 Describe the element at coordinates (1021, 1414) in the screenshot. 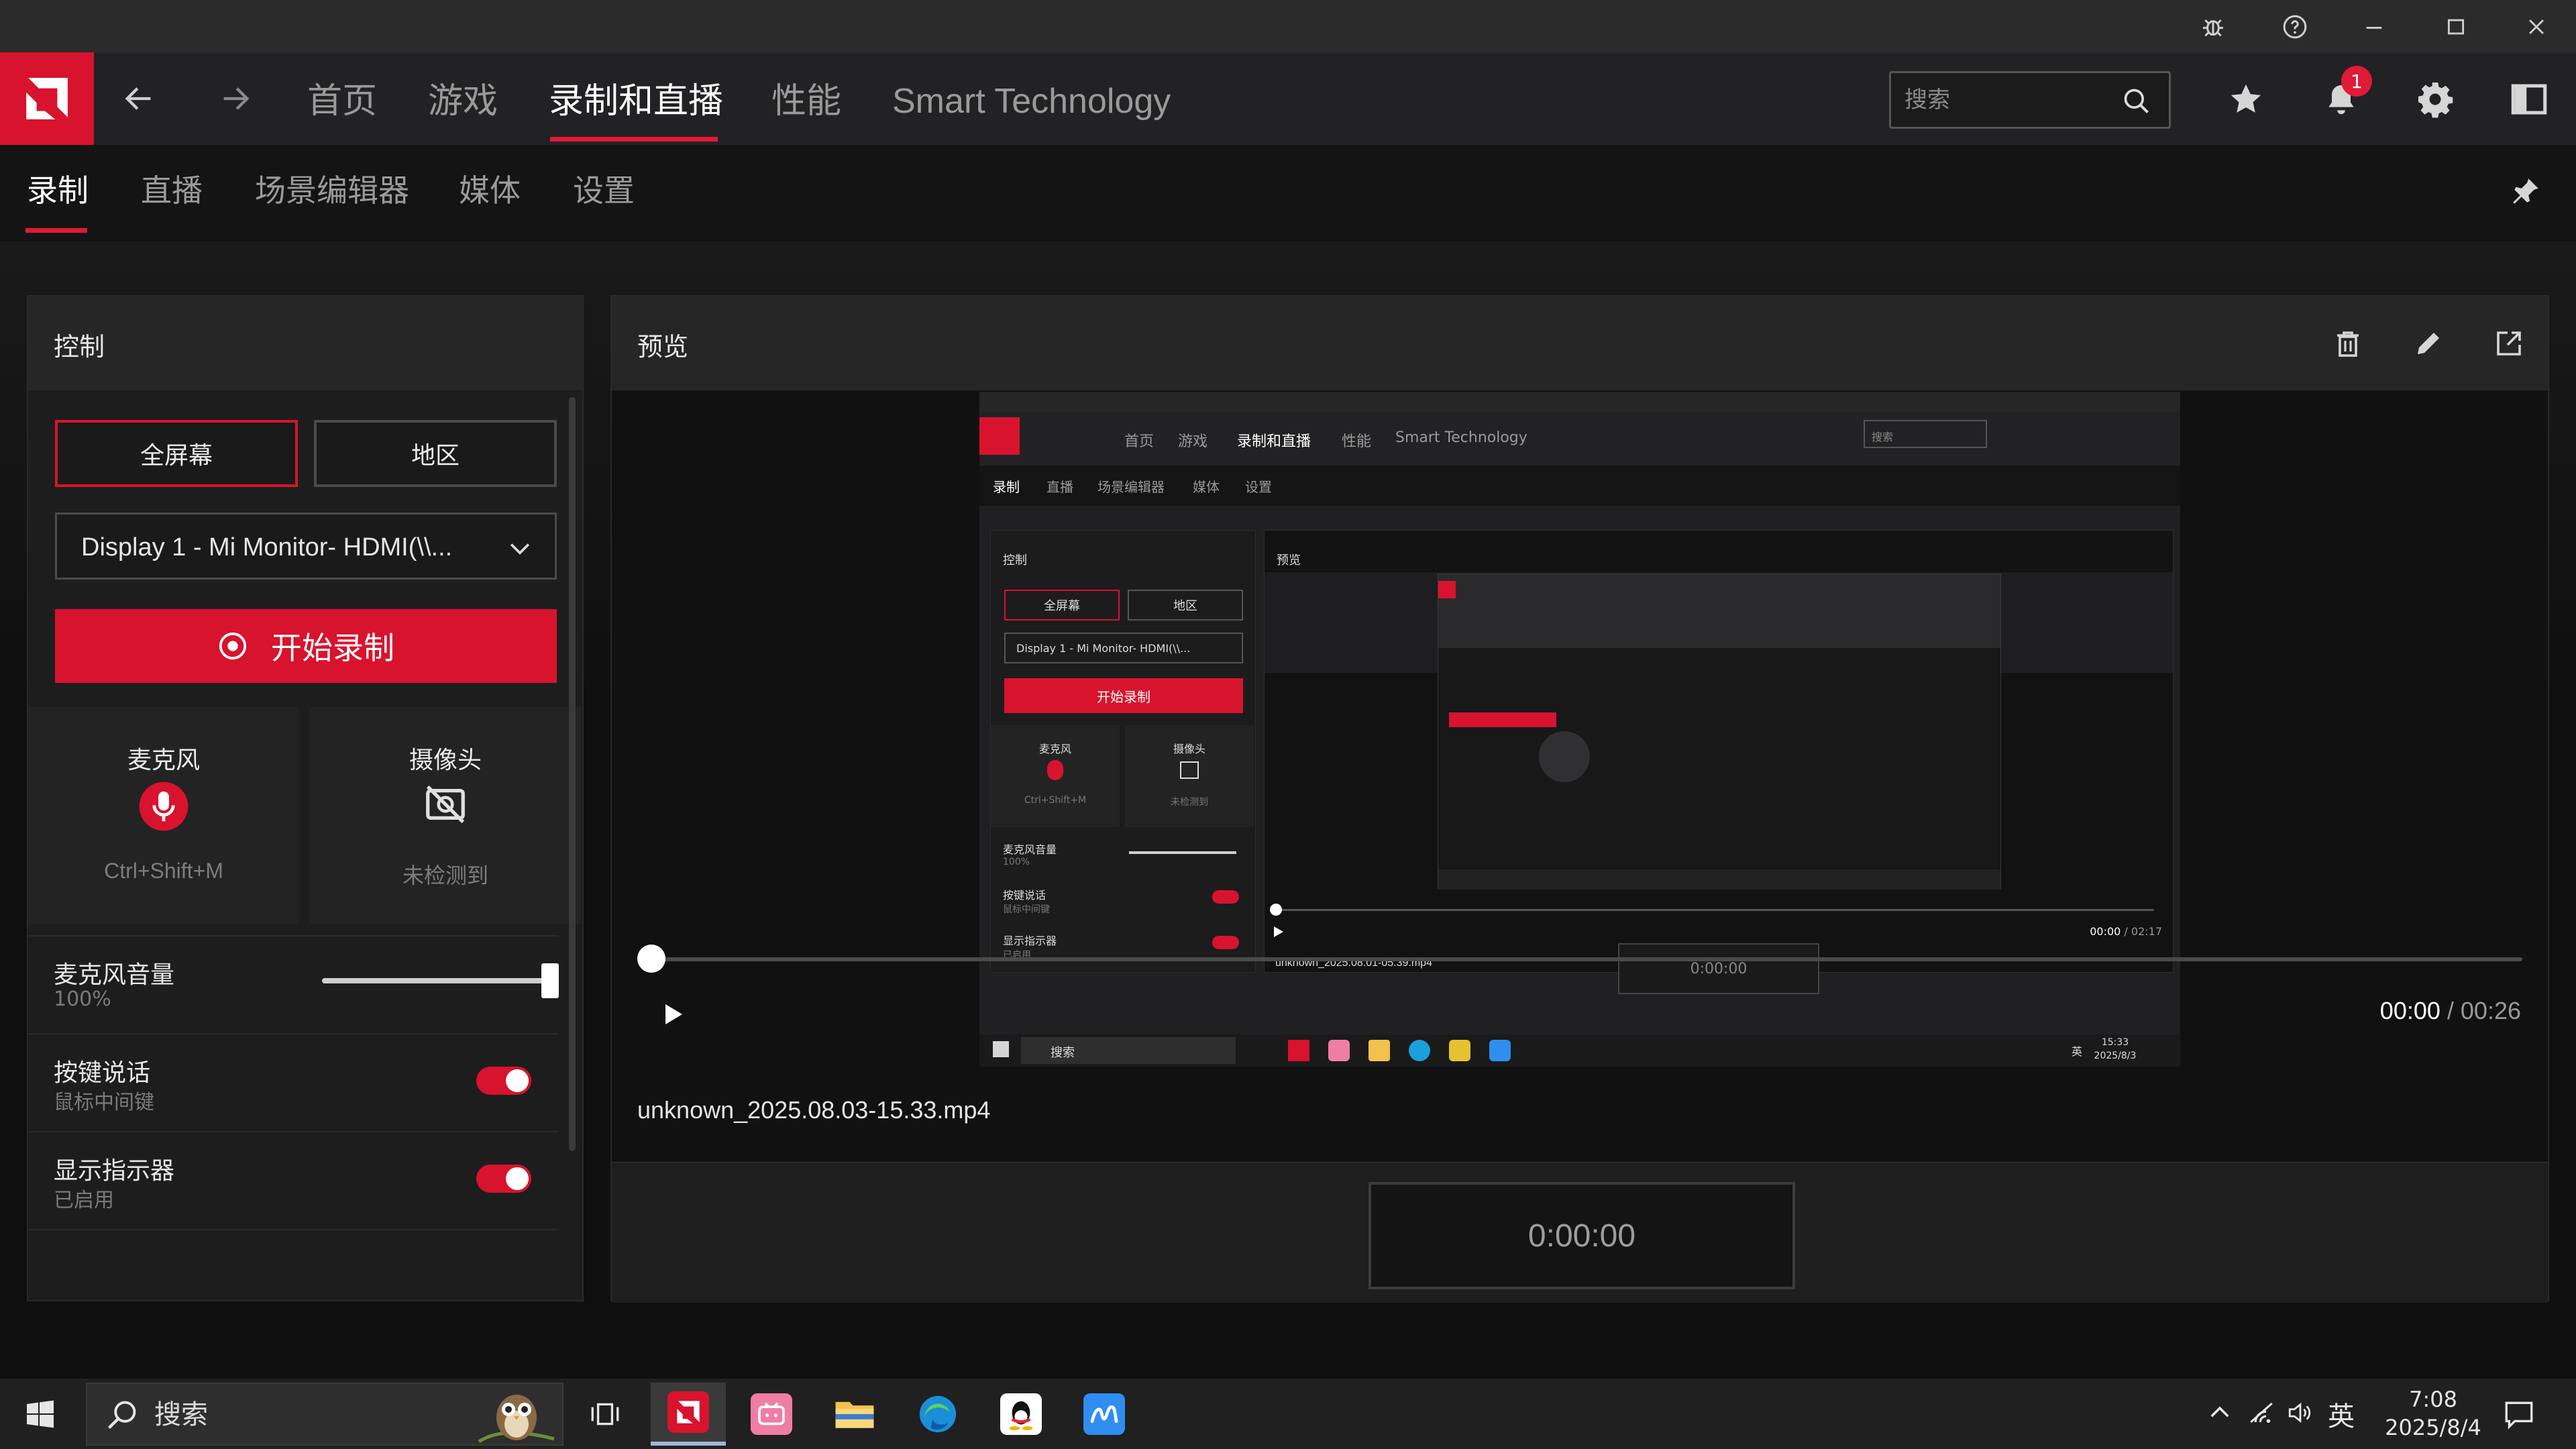

I see `taskbar-app-qq` at that location.